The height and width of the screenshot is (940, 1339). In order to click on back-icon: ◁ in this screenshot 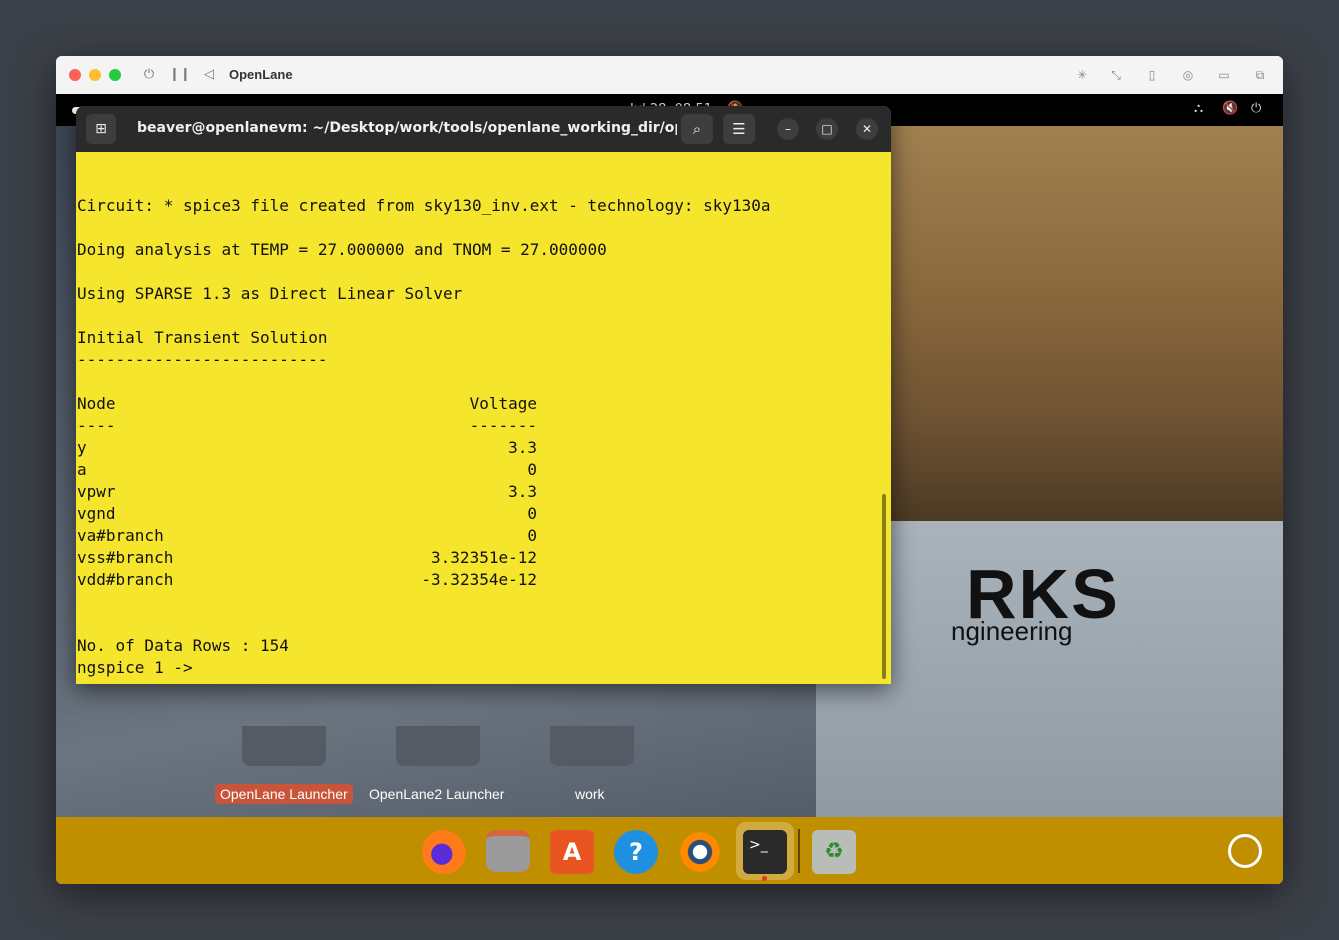, I will do `click(209, 75)`.